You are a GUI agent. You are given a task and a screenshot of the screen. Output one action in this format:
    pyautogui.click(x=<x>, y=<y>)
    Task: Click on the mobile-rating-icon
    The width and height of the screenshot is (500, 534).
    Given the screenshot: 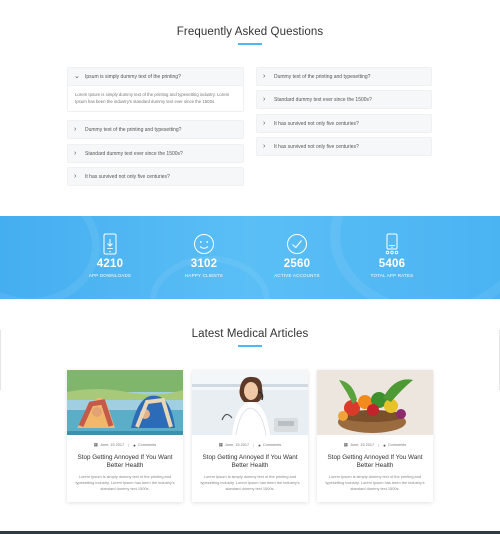 What is the action you would take?
    pyautogui.click(x=392, y=244)
    